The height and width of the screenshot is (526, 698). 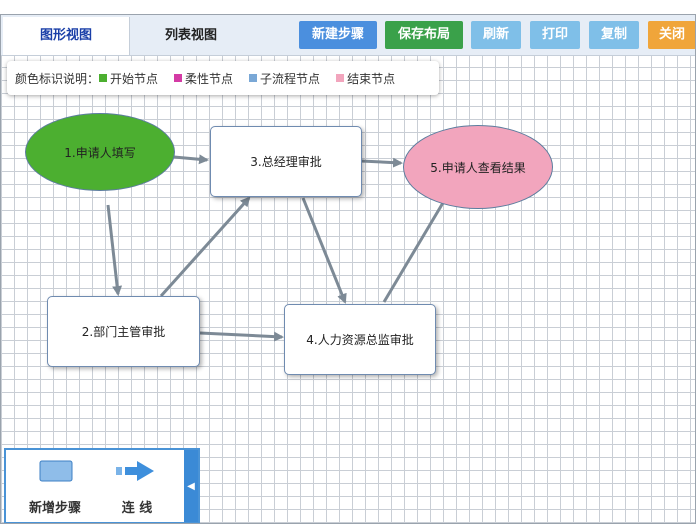 I want to click on toolbox-panel: 新增步骤 连 线 ◀, so click(x=102, y=485).